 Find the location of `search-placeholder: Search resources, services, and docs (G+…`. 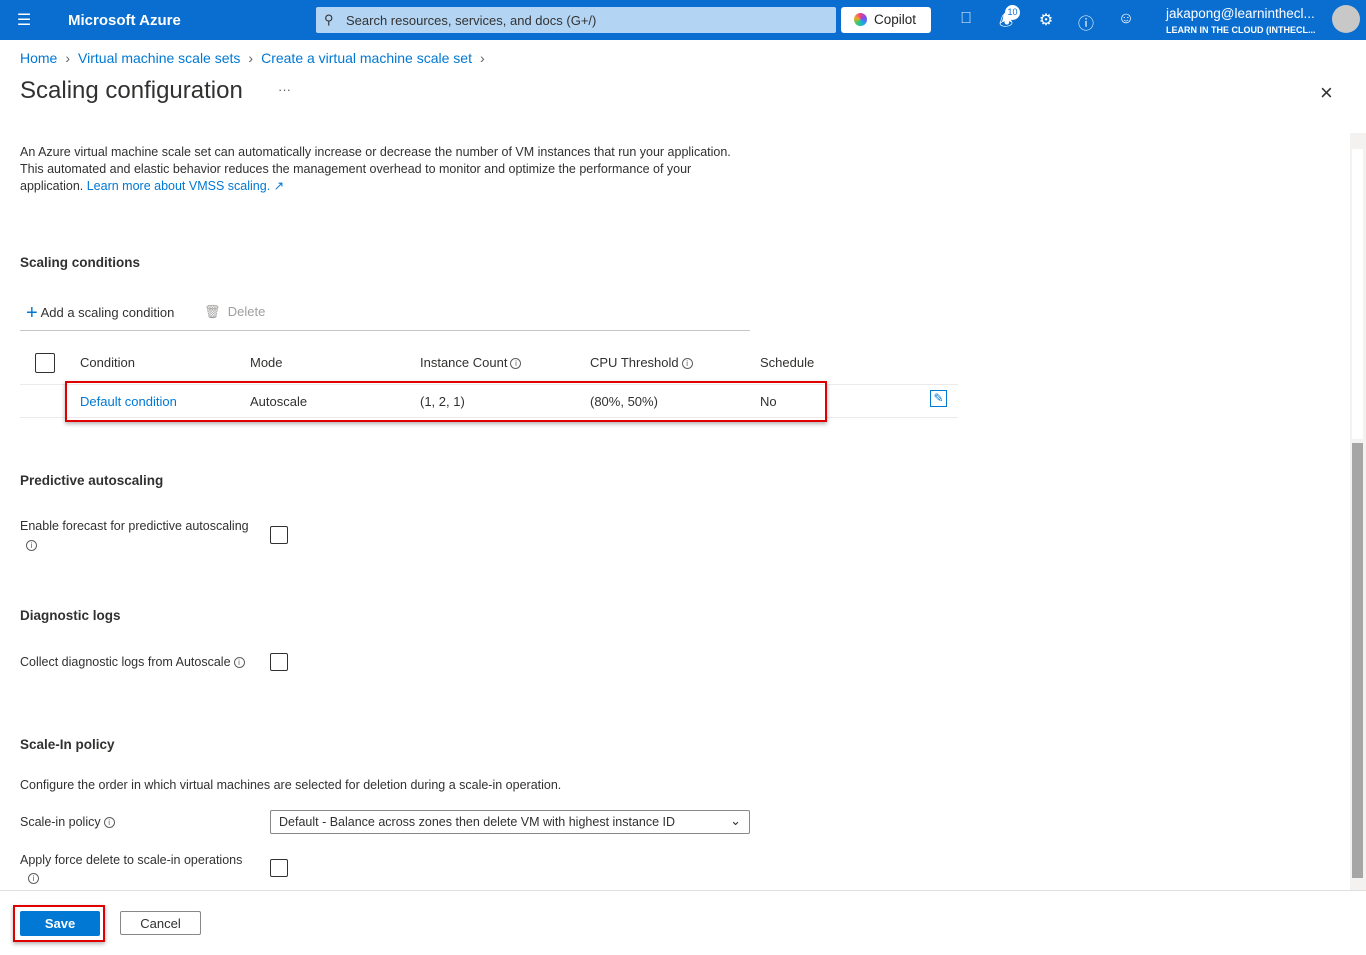

search-placeholder: Search resources, services, and docs (G+… is located at coordinates (471, 20).